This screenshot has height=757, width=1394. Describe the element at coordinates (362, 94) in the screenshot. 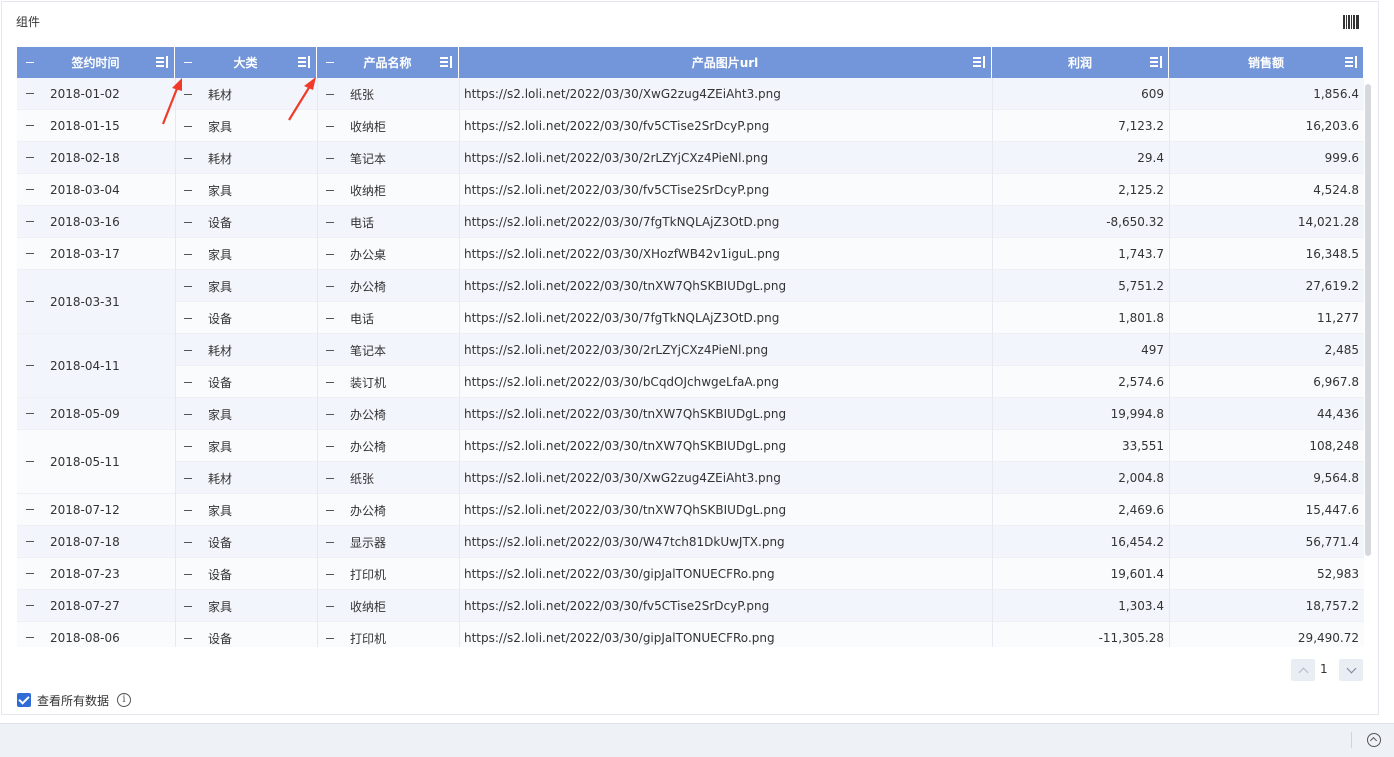

I see `cell-text: 纸张` at that location.